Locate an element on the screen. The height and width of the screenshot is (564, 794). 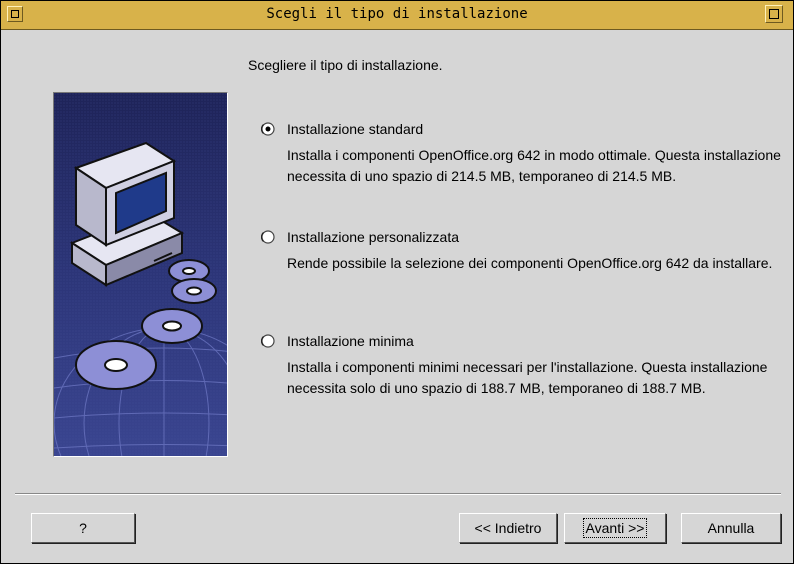
radio-selected-icon is located at coordinates (268, 129).